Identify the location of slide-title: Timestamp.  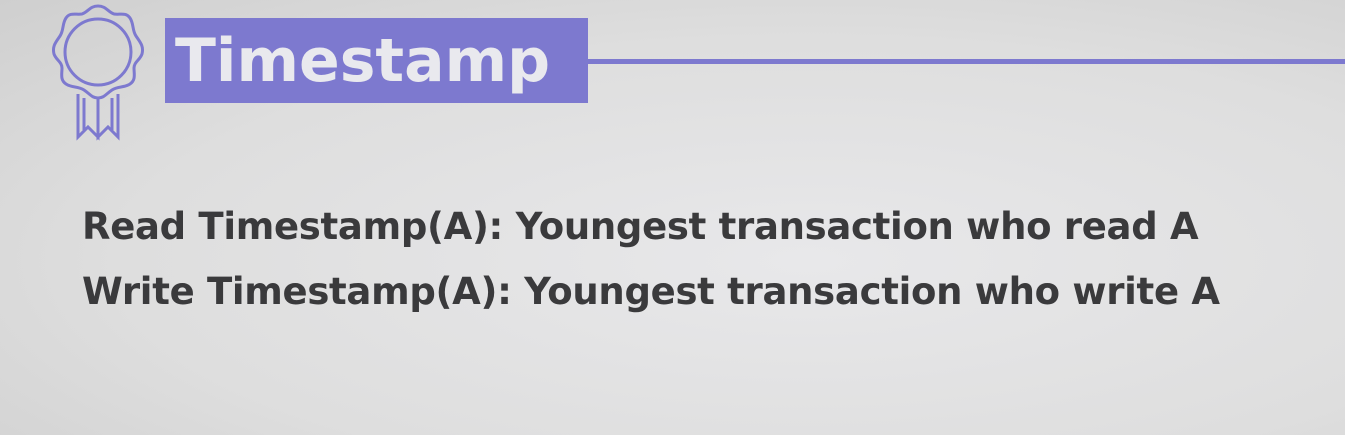
(363, 60).